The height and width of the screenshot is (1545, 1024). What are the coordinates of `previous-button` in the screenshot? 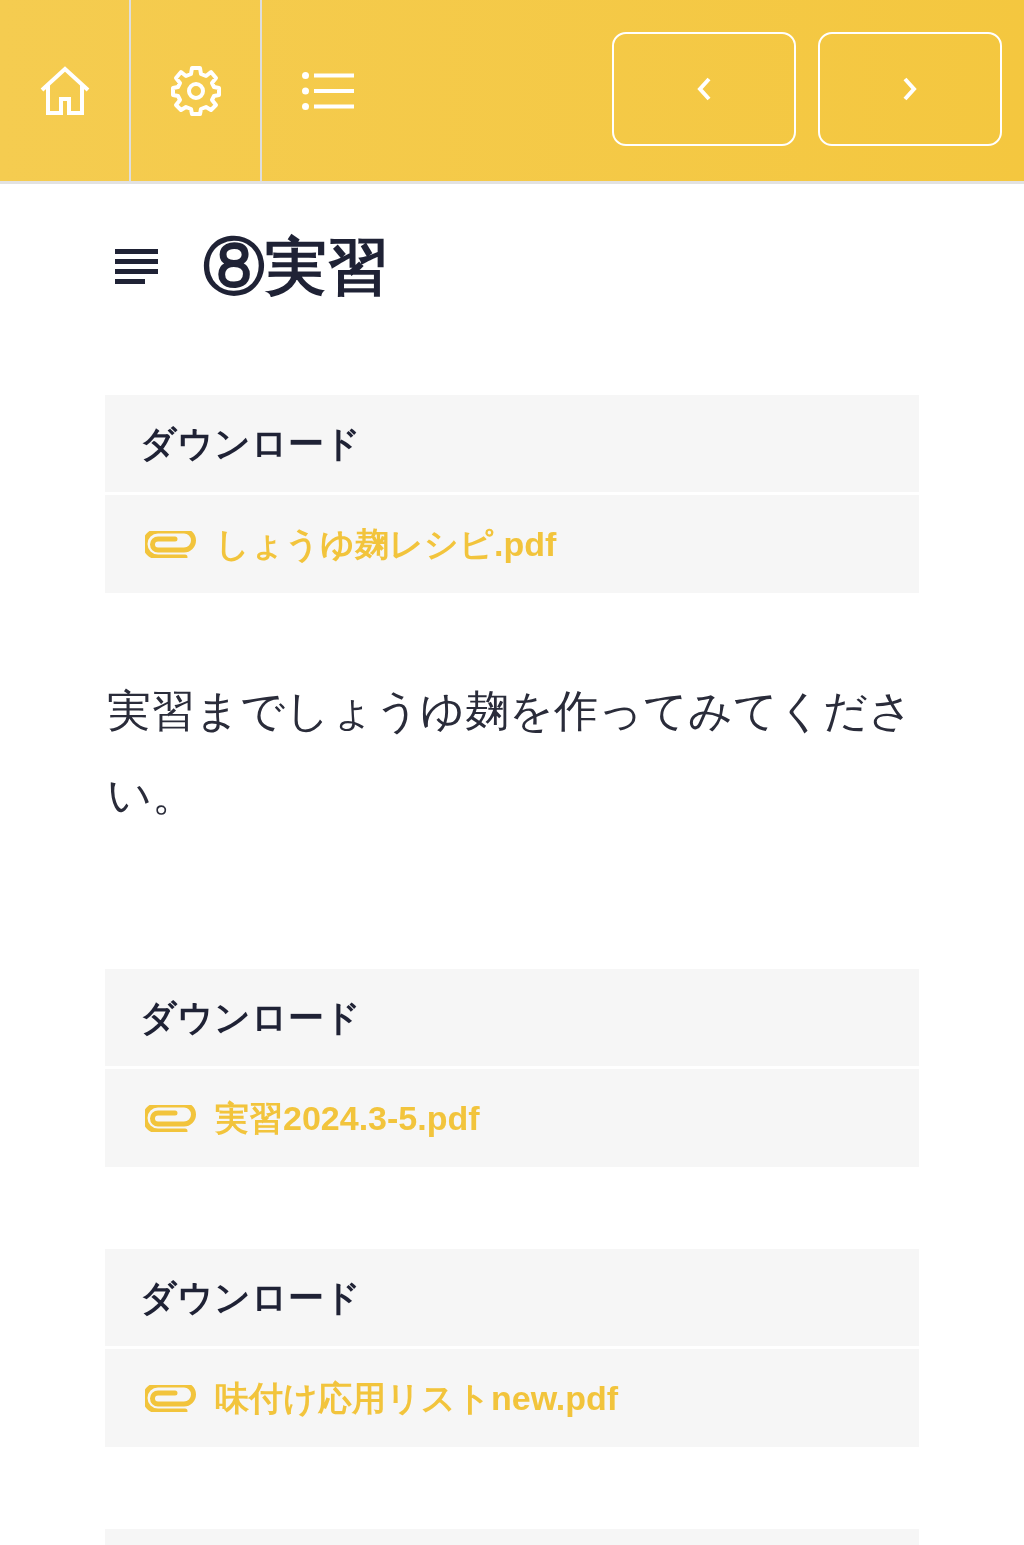 It's located at (704, 89).